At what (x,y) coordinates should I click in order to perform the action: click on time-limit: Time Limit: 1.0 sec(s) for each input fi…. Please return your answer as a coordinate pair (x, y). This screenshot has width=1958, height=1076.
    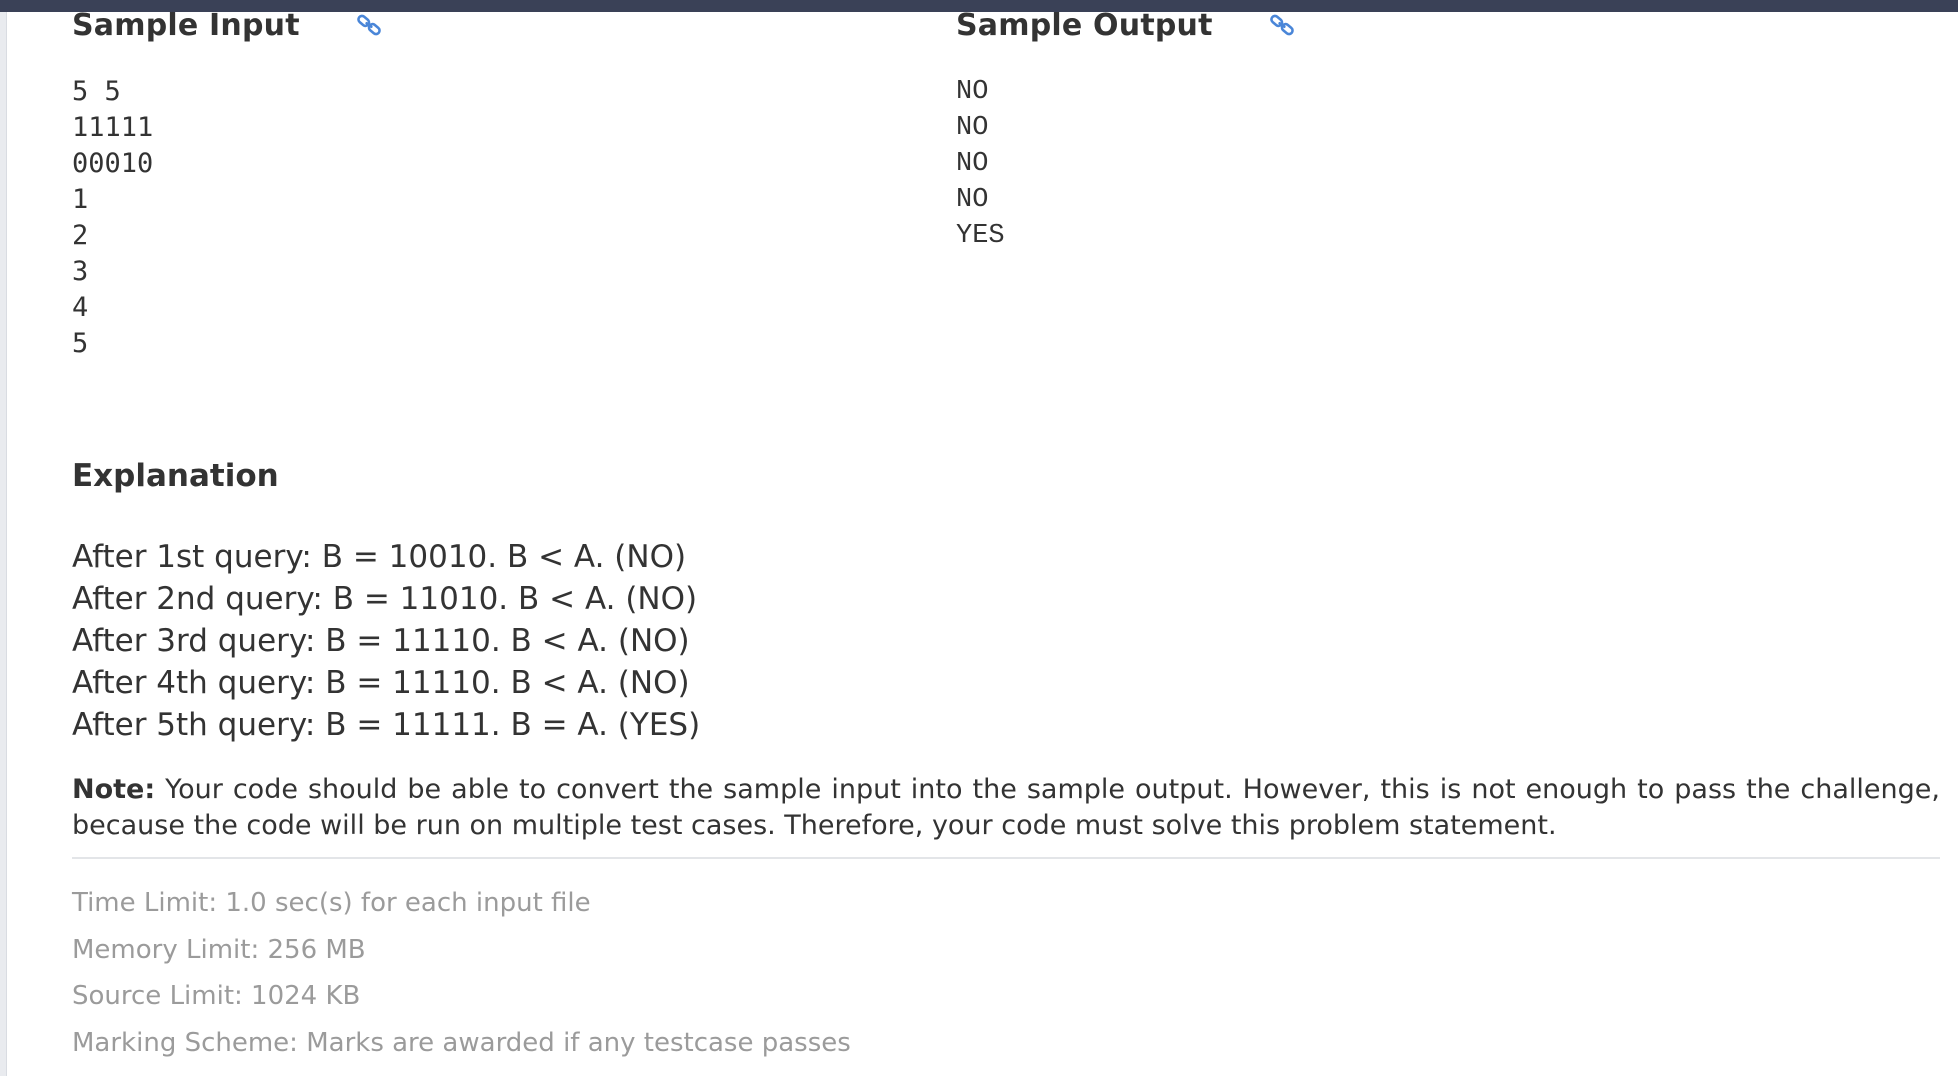
    Looking at the image, I should click on (331, 903).